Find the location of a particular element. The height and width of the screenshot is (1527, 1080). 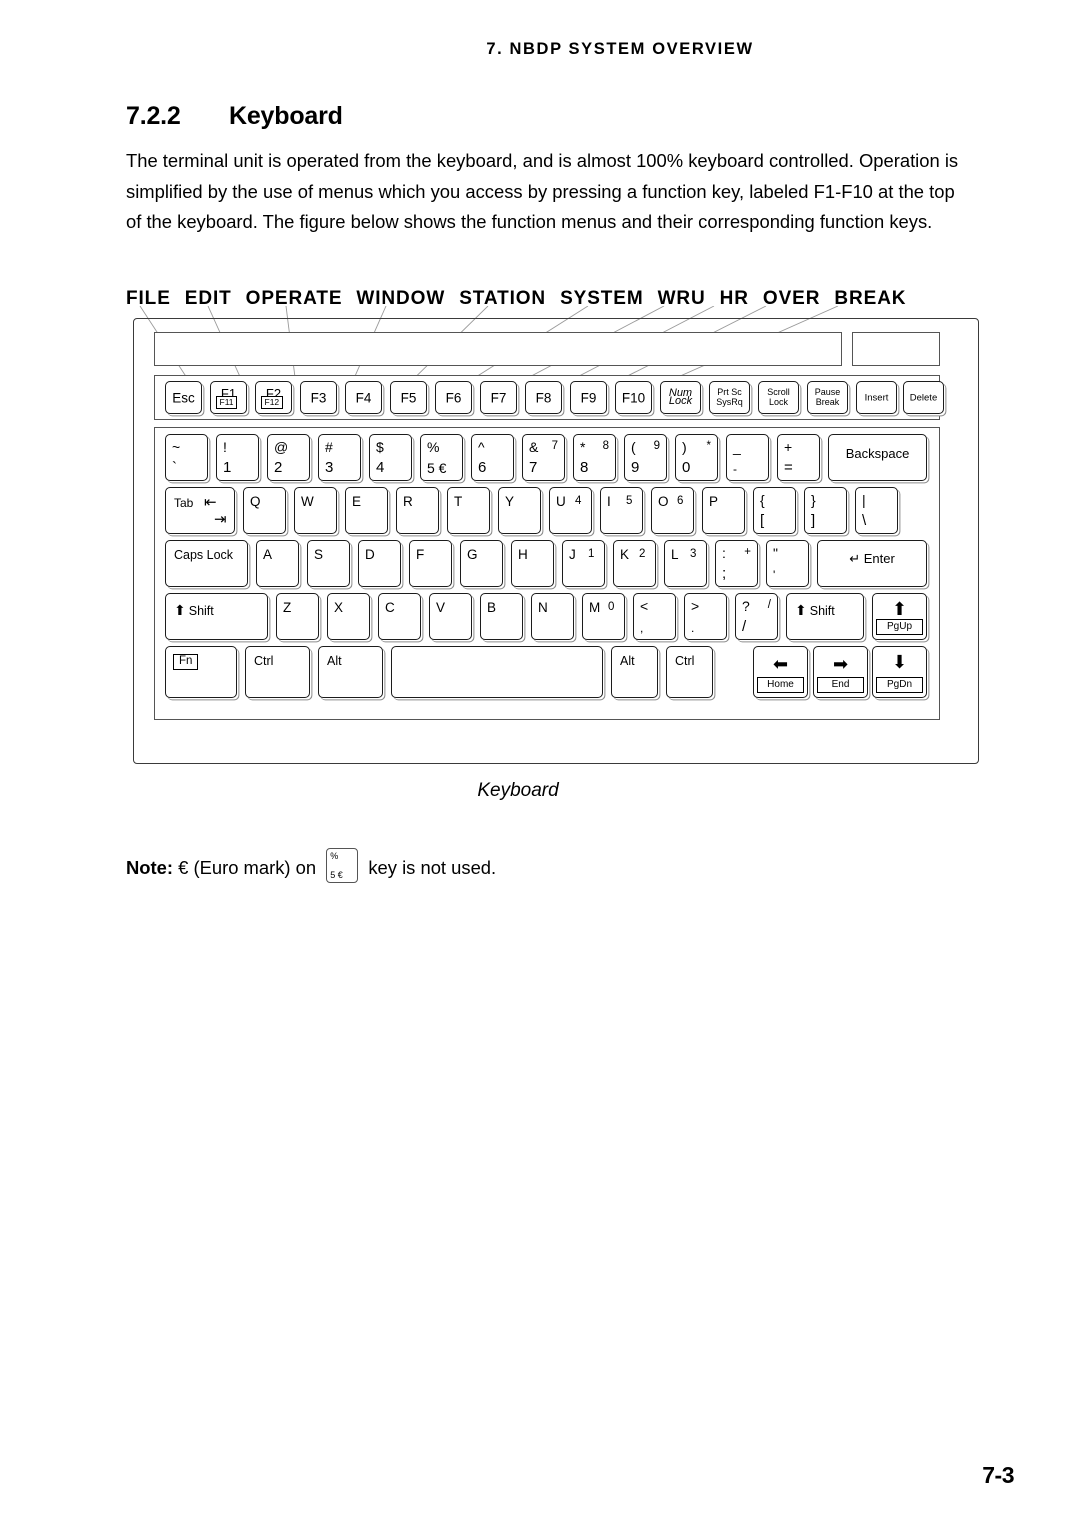

key-f6: F6 is located at coordinates (453, 397).